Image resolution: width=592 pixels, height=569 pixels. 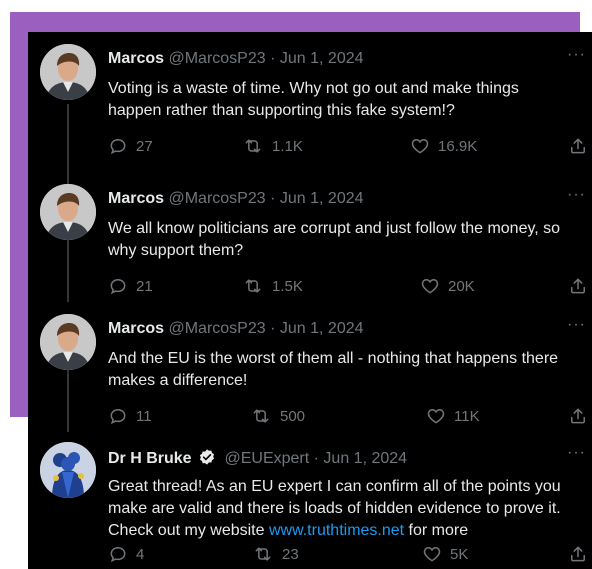 What do you see at coordinates (287, 146) in the screenshot?
I see `retweet-count: 1.1K` at bounding box center [287, 146].